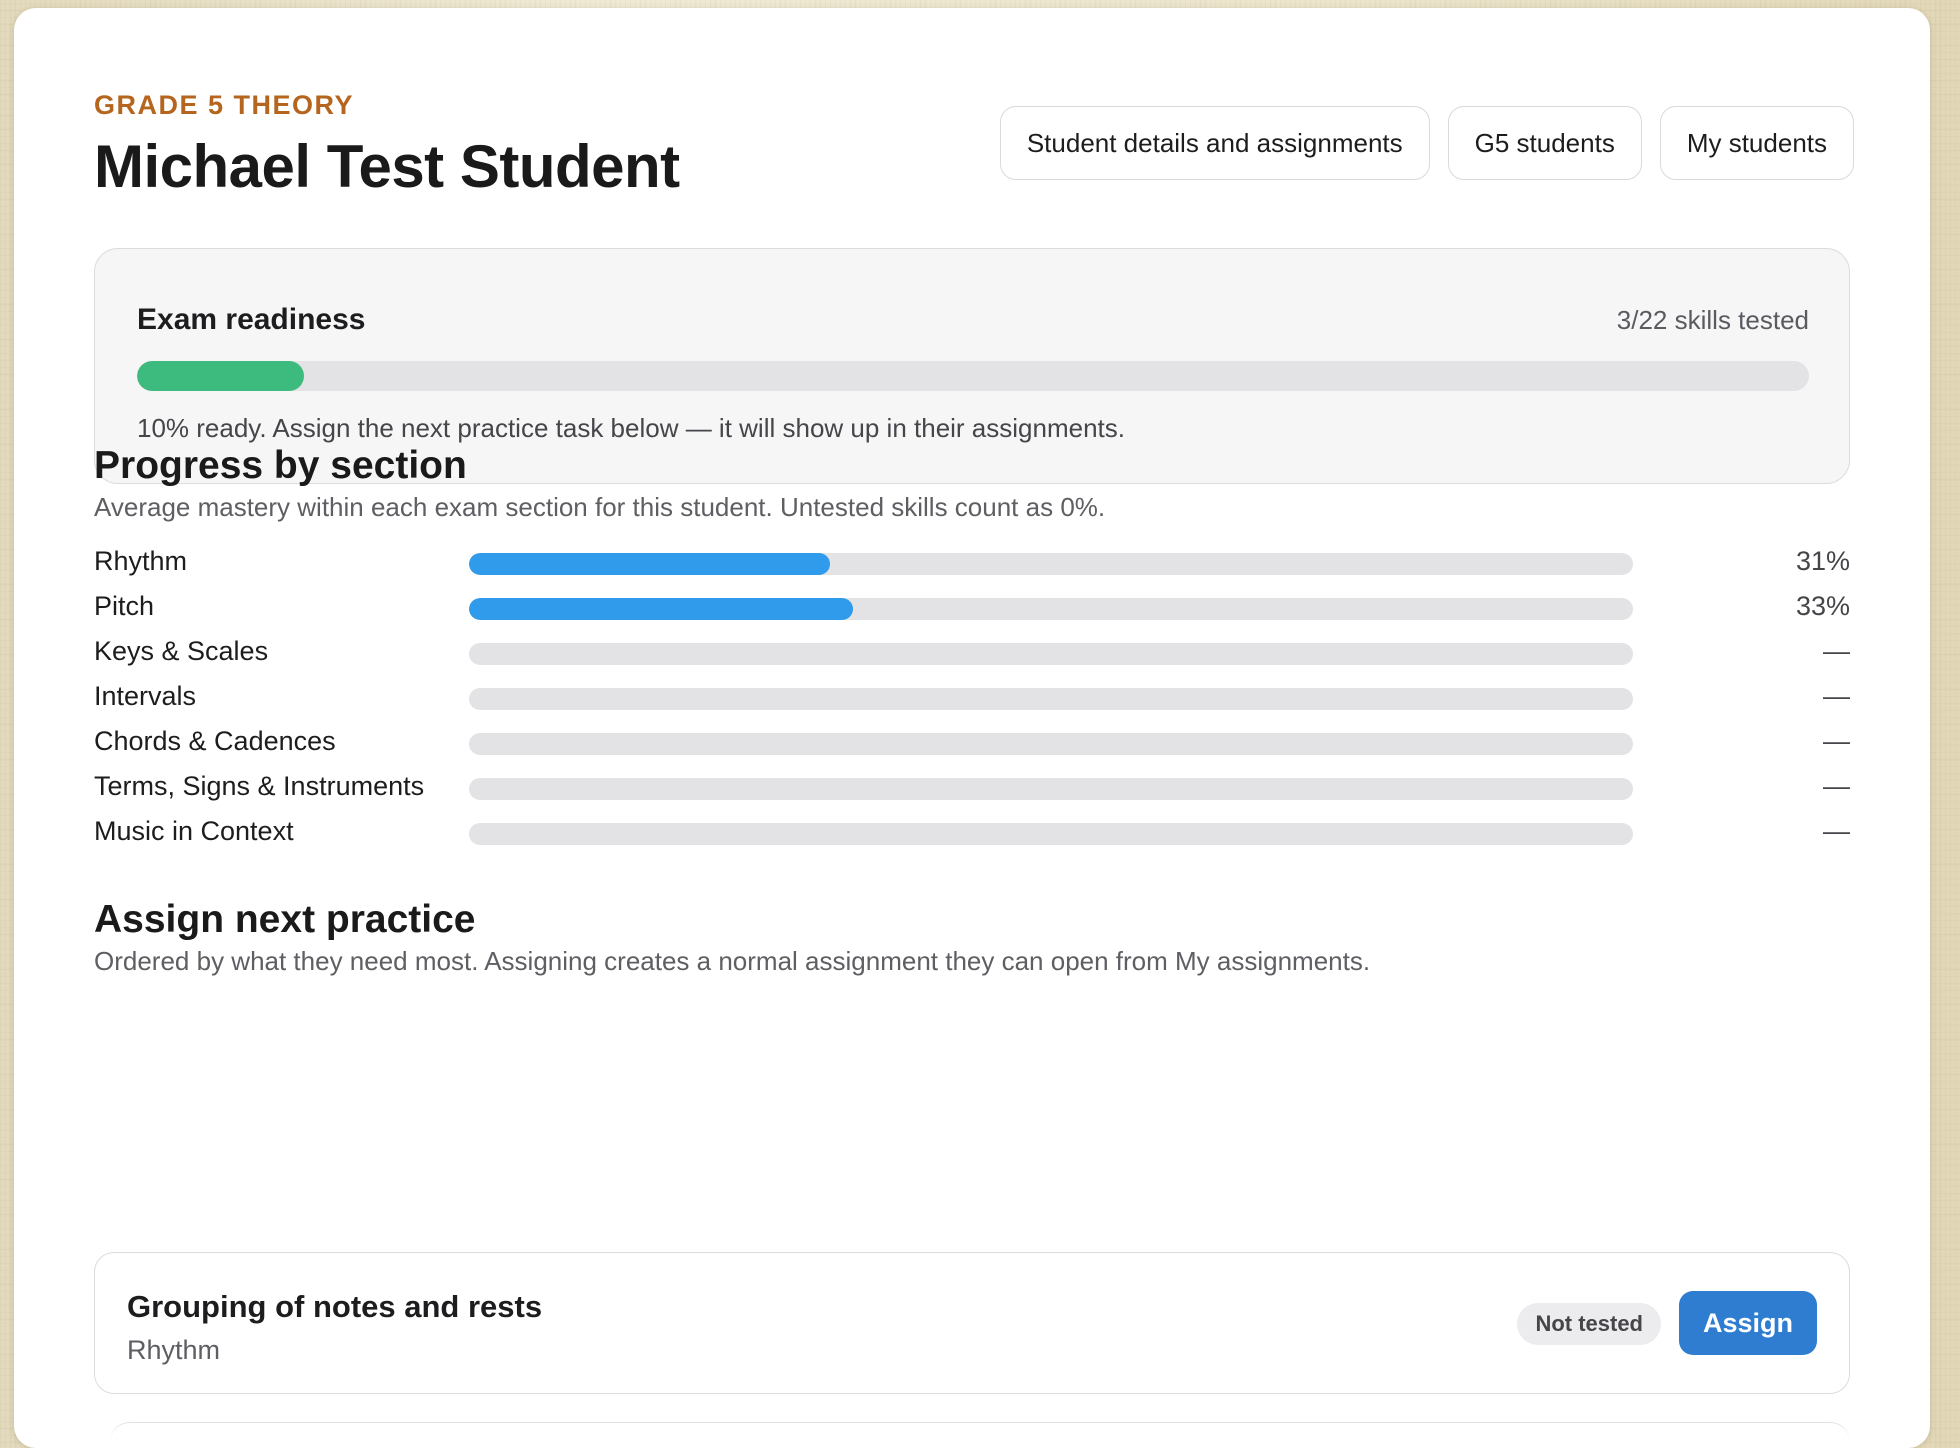  What do you see at coordinates (1747, 1323) in the screenshot?
I see `assign-button: Assign` at bounding box center [1747, 1323].